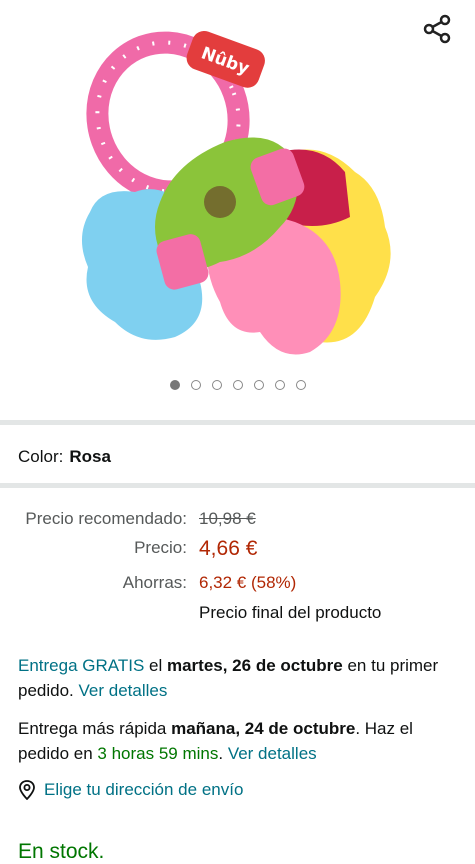  What do you see at coordinates (41, 456) in the screenshot?
I see `color-label: Color:` at bounding box center [41, 456].